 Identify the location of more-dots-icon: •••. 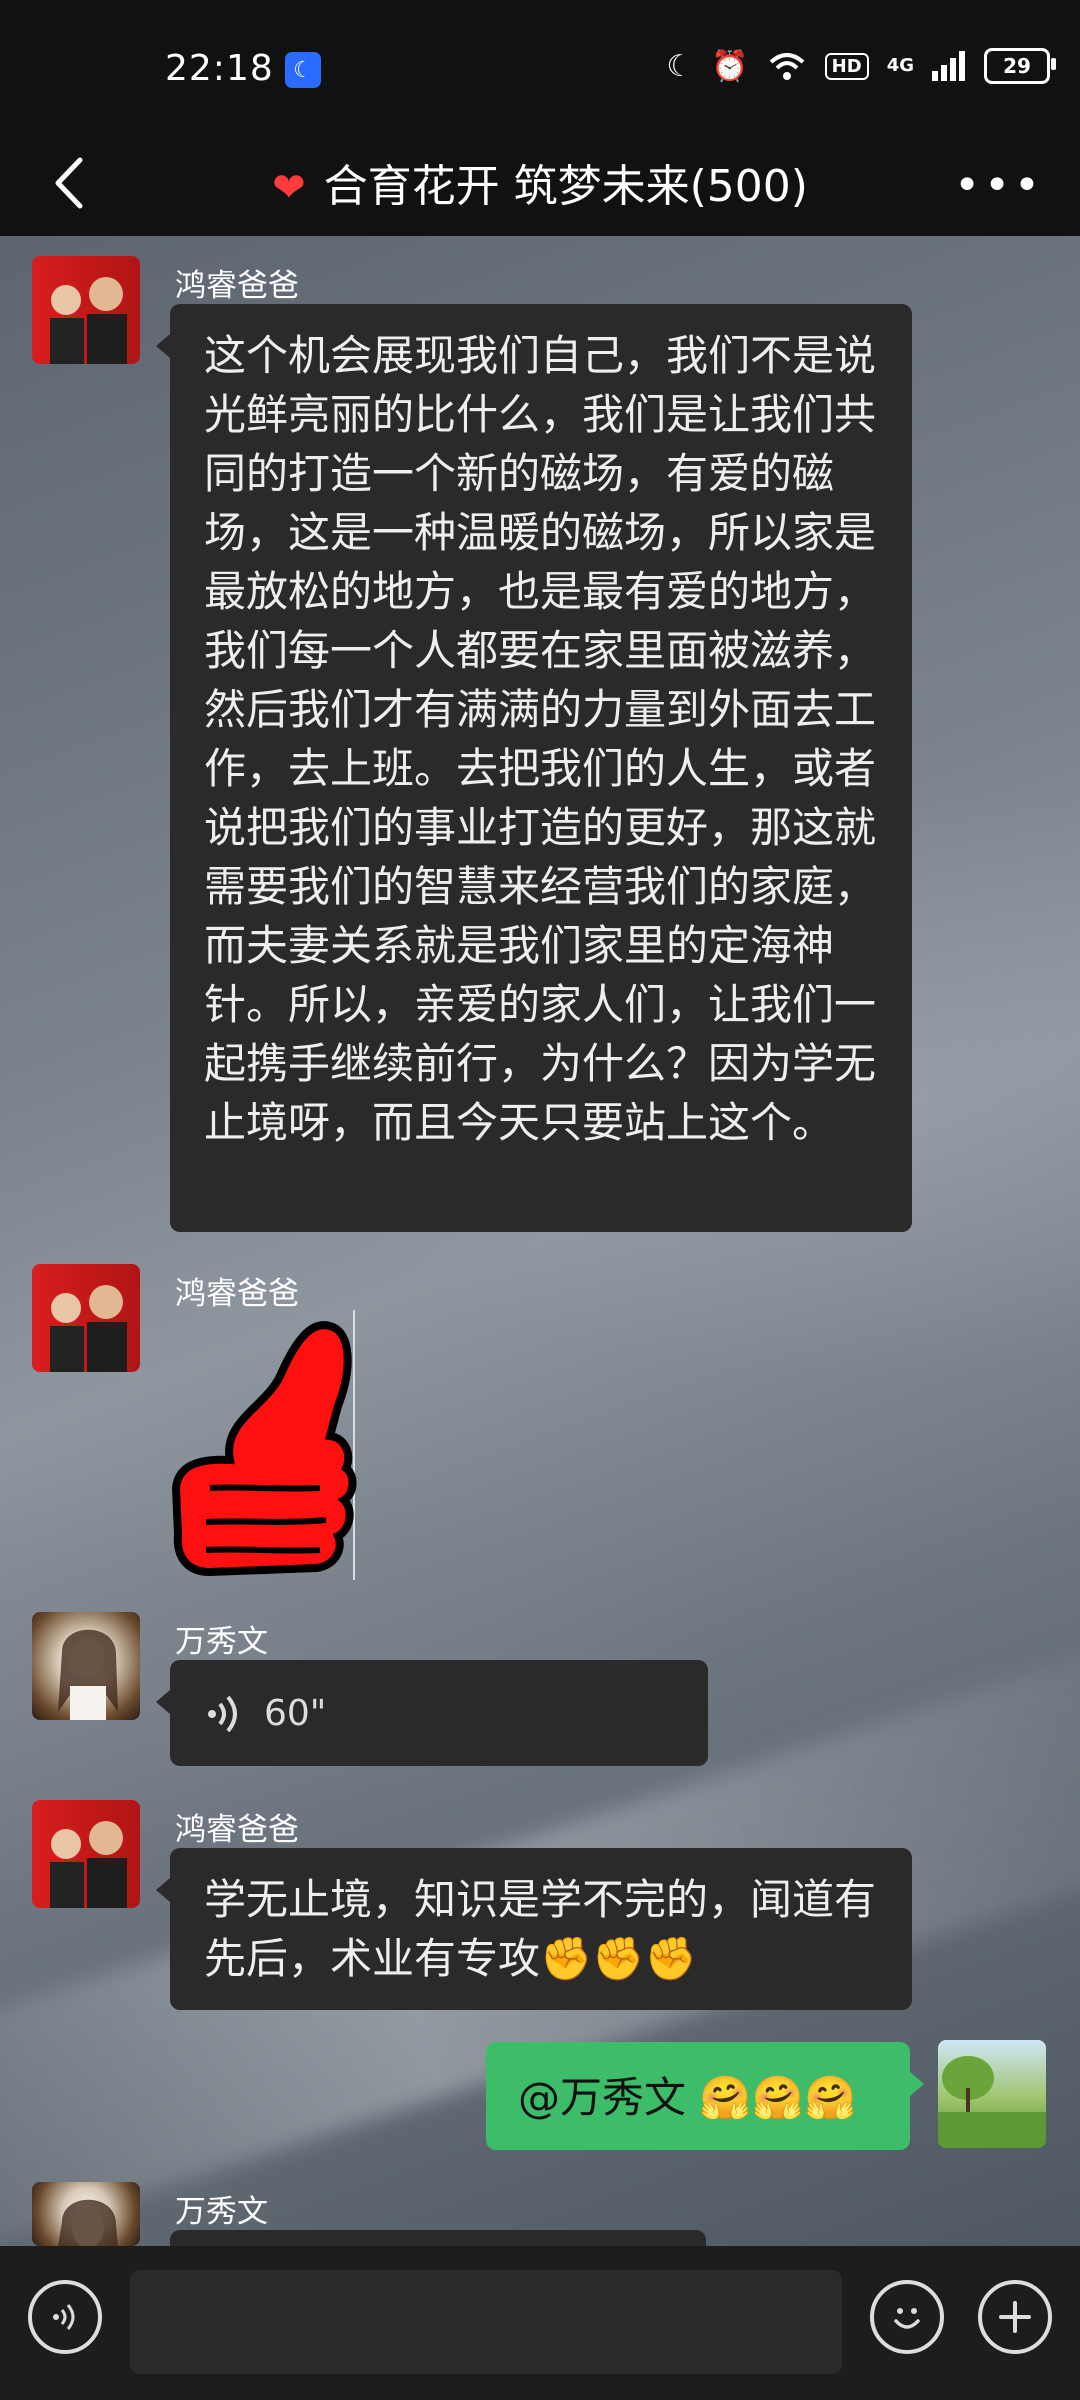
(999, 185).